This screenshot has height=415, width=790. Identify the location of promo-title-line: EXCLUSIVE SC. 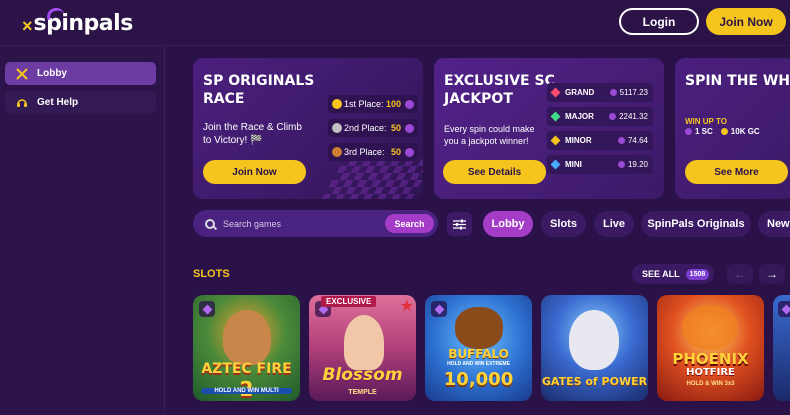
(499, 81).